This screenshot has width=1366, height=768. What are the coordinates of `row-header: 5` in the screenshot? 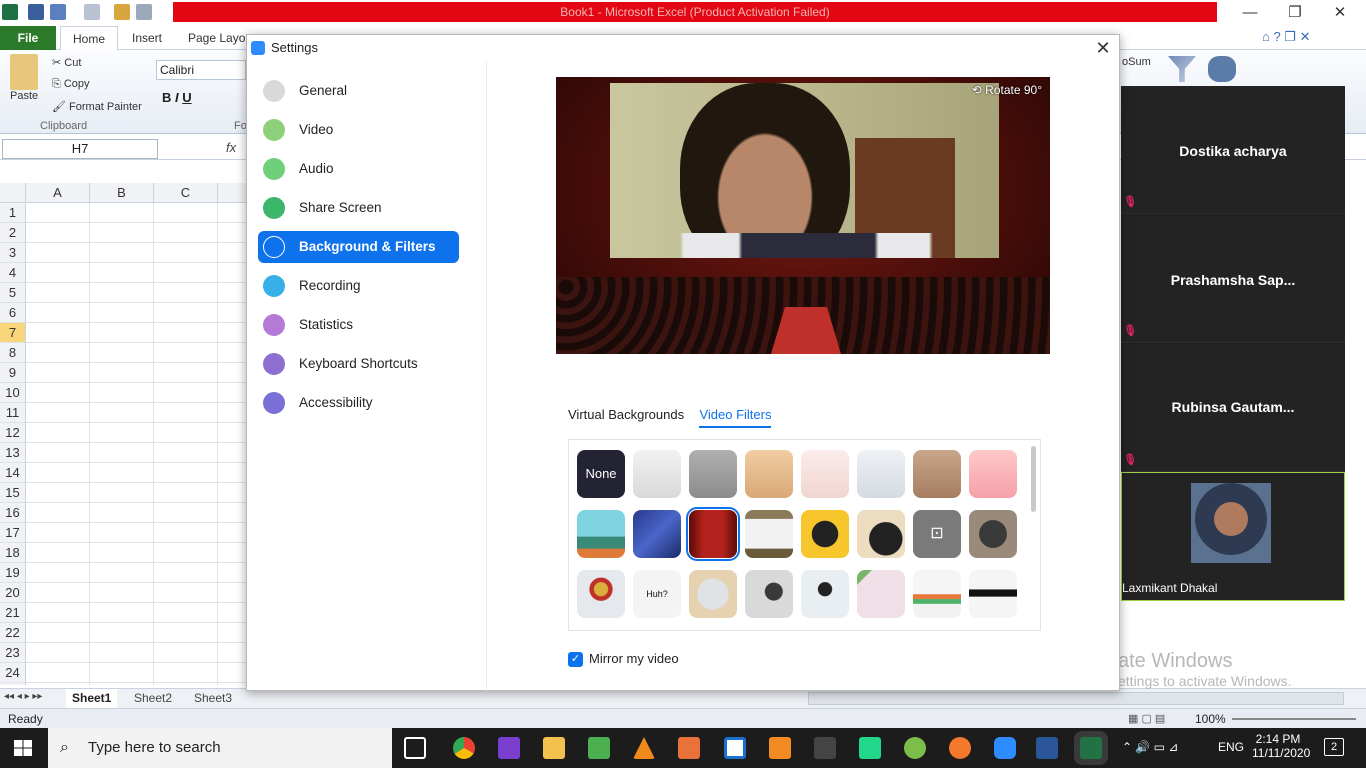 It's located at (12, 293).